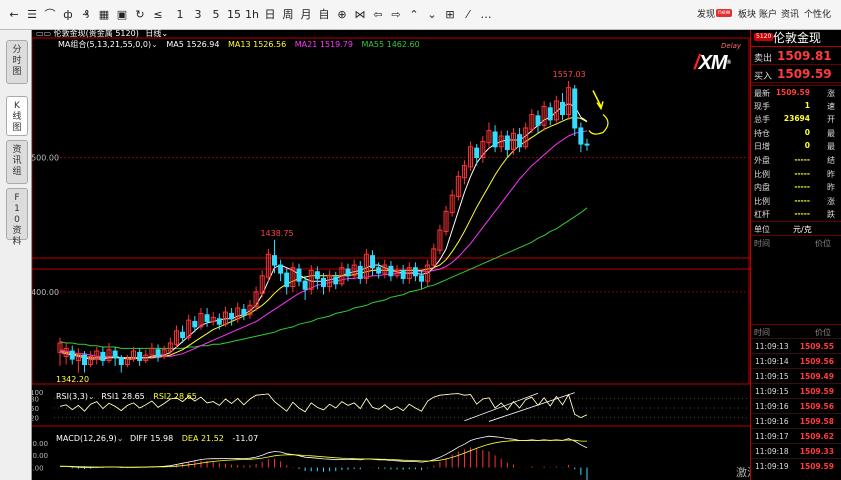 The width and height of the screenshot is (841, 480). I want to click on personalize-link: 个性化, so click(817, 15).